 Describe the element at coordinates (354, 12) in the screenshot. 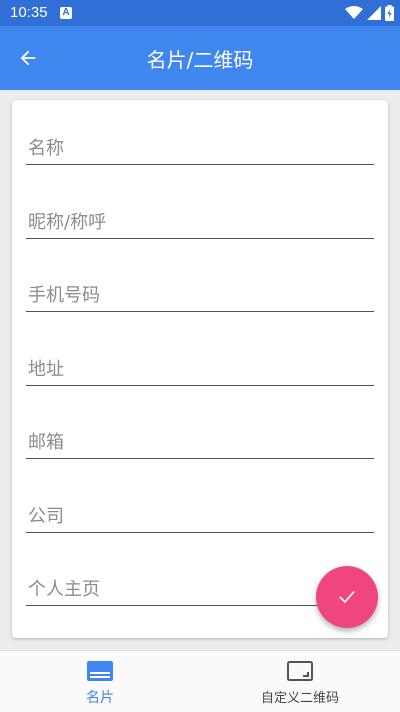

I see `wifi-icon` at that location.